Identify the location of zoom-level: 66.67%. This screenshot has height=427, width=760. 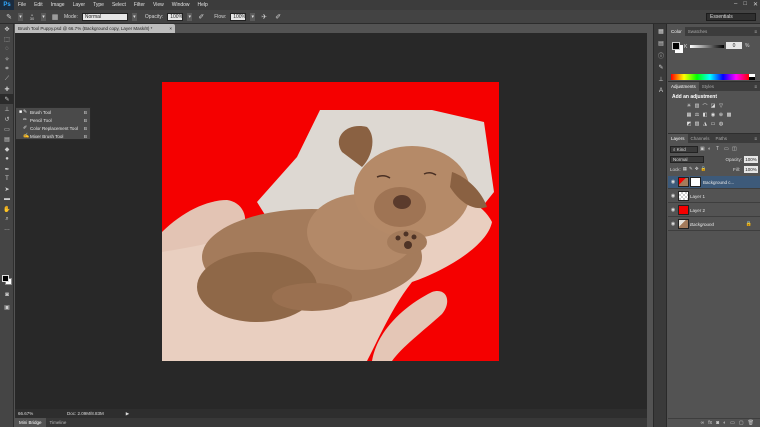
(25, 413).